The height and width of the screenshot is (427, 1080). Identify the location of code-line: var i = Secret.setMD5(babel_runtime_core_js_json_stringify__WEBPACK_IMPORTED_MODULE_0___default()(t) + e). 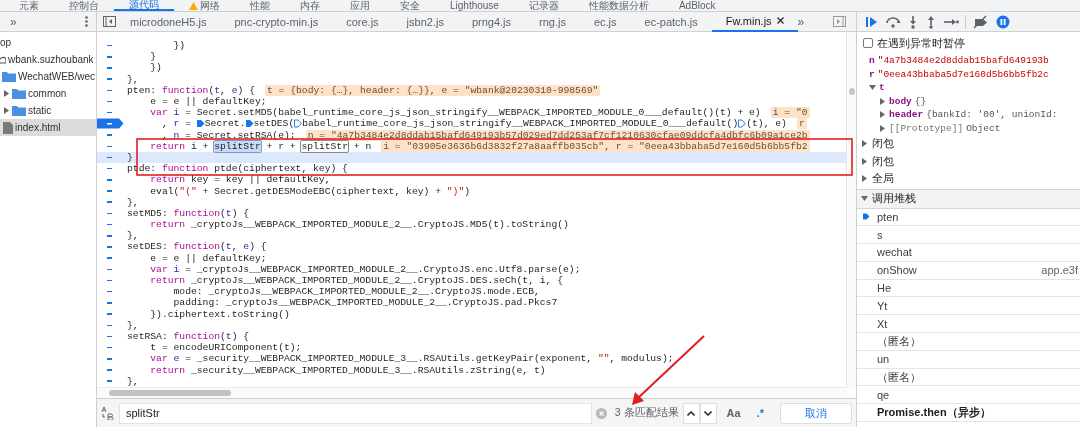
(455, 113).